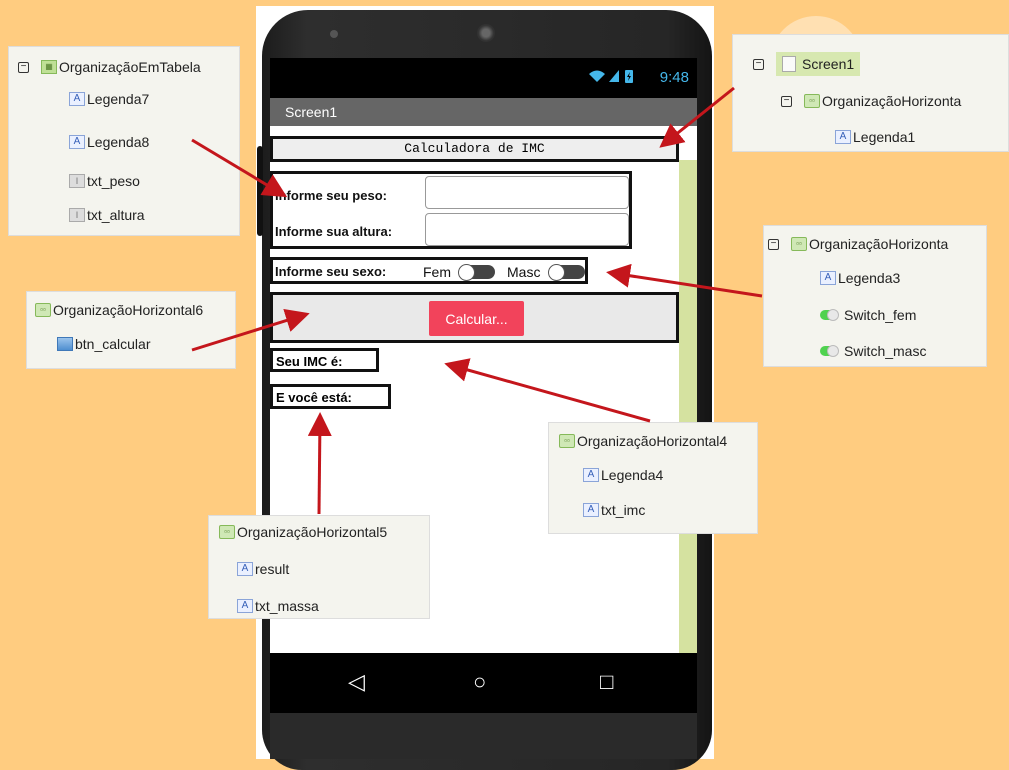 This screenshot has width=1009, height=770. What do you see at coordinates (547, 390) in the screenshot?
I see `arrow-h4` at bounding box center [547, 390].